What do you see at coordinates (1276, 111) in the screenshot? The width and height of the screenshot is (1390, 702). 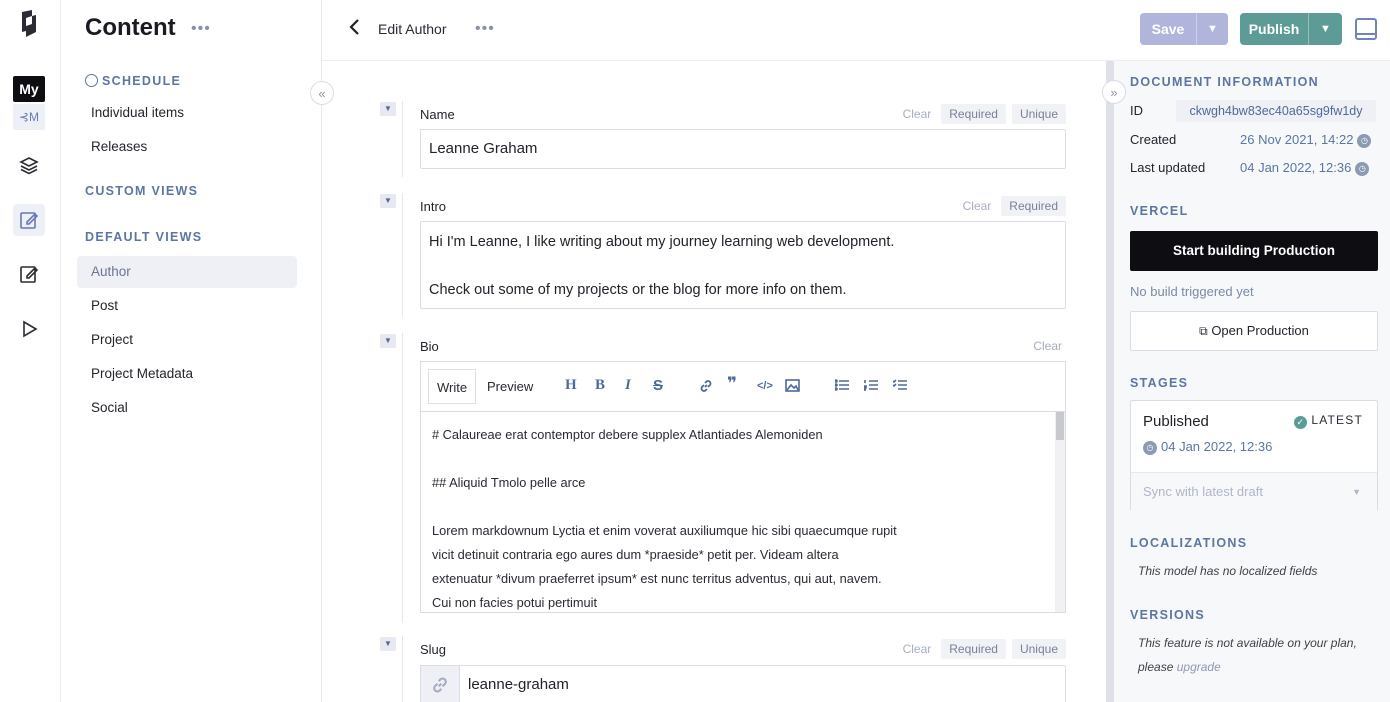 I see `id-value: ckwgh4bw83ec40a65sg9fw1dy` at bounding box center [1276, 111].